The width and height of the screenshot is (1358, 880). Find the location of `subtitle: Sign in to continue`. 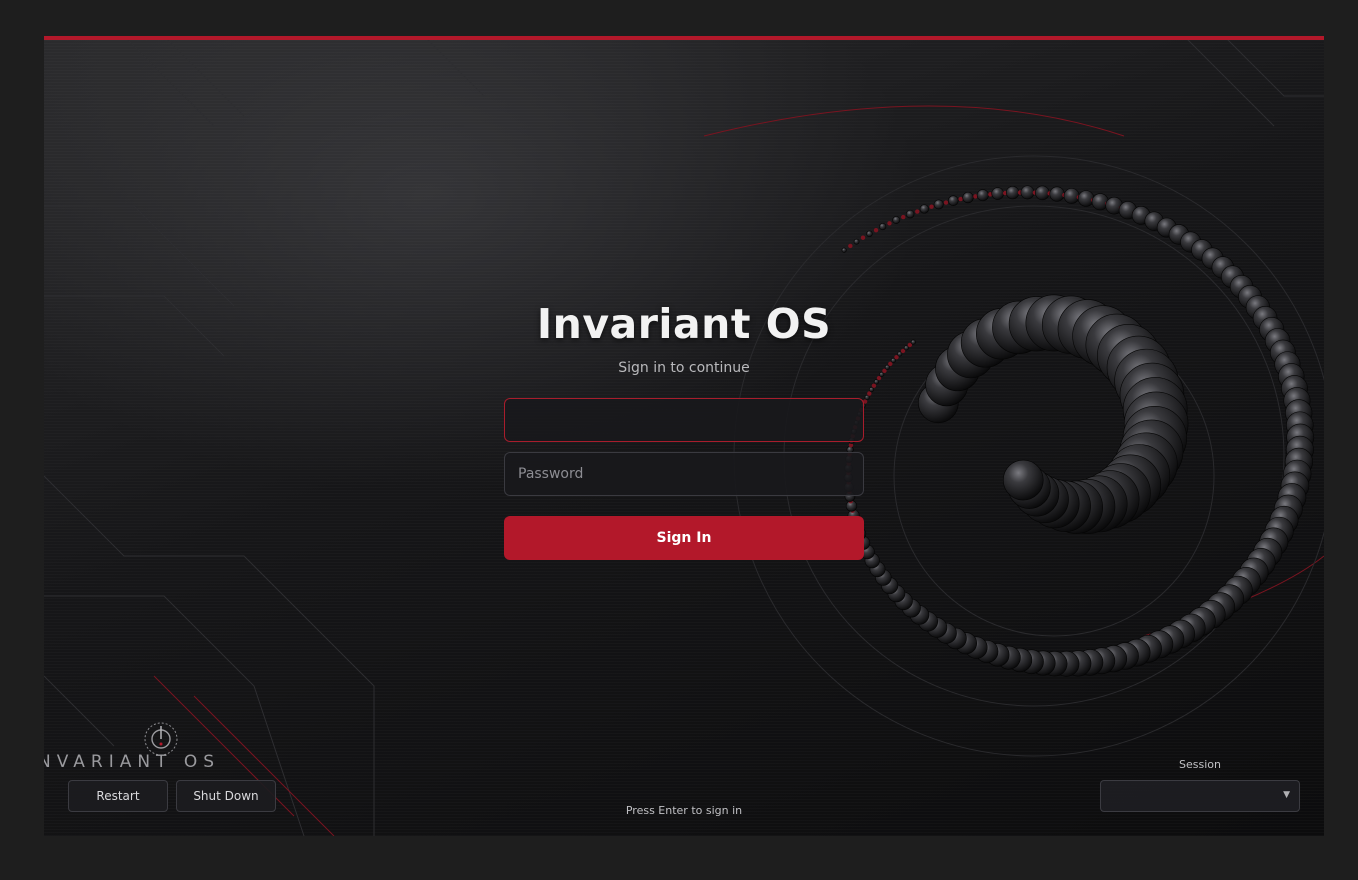

subtitle: Sign in to continue is located at coordinates (684, 368).